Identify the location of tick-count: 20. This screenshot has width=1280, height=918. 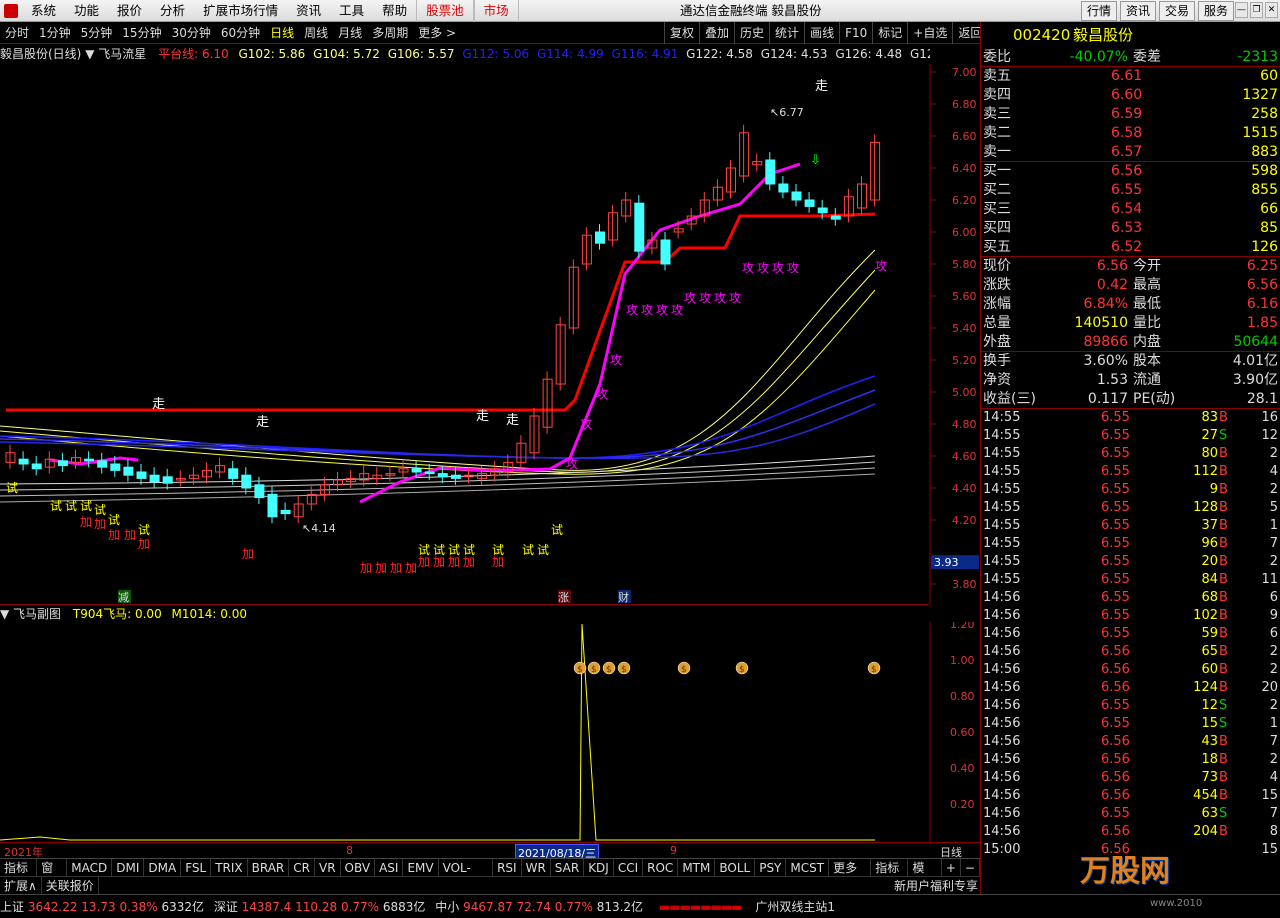
(1269, 687).